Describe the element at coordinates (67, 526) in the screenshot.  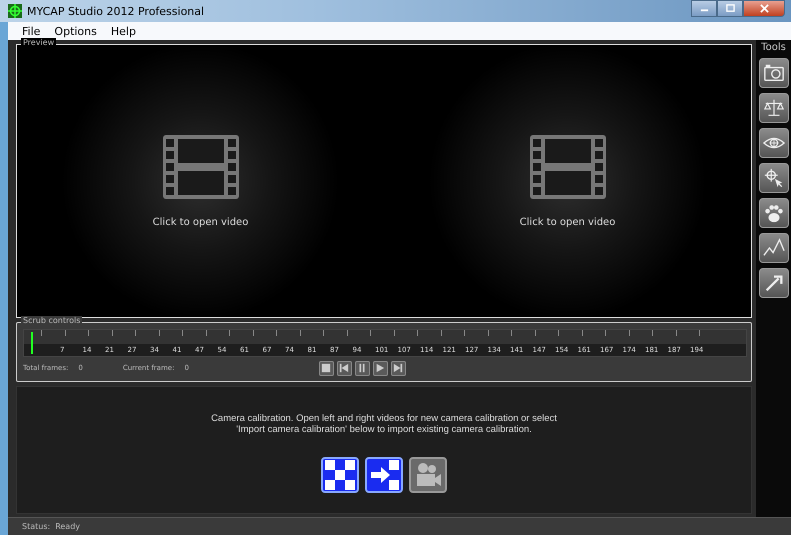
I see `status-value: Ready` at that location.